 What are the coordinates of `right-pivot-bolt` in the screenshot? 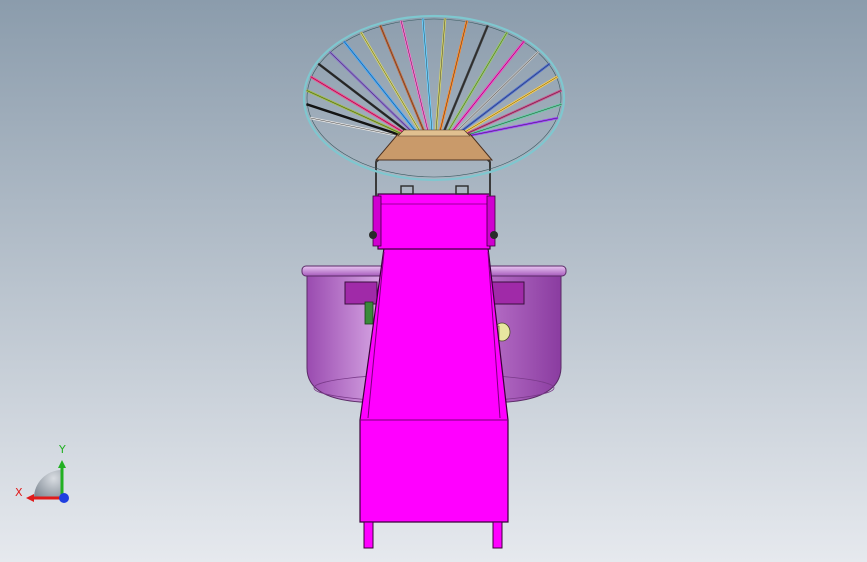 It's located at (494, 235).